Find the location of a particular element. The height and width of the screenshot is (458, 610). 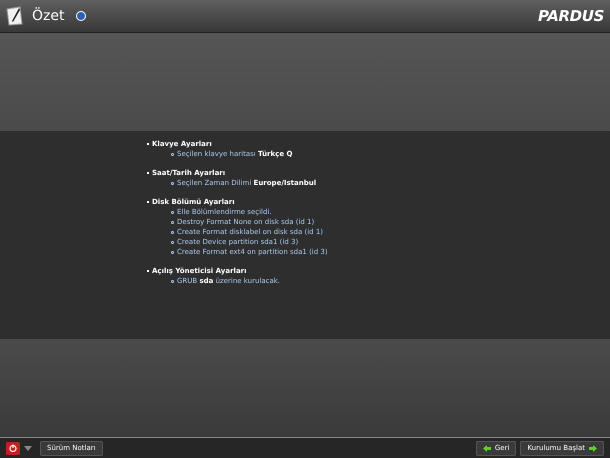

power-button is located at coordinates (13, 448).